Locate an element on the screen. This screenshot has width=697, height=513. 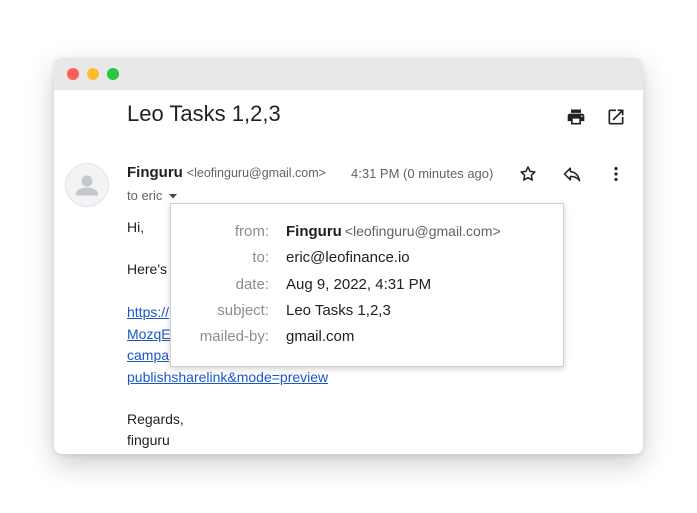
body-signature: finguru is located at coordinates (148, 440).